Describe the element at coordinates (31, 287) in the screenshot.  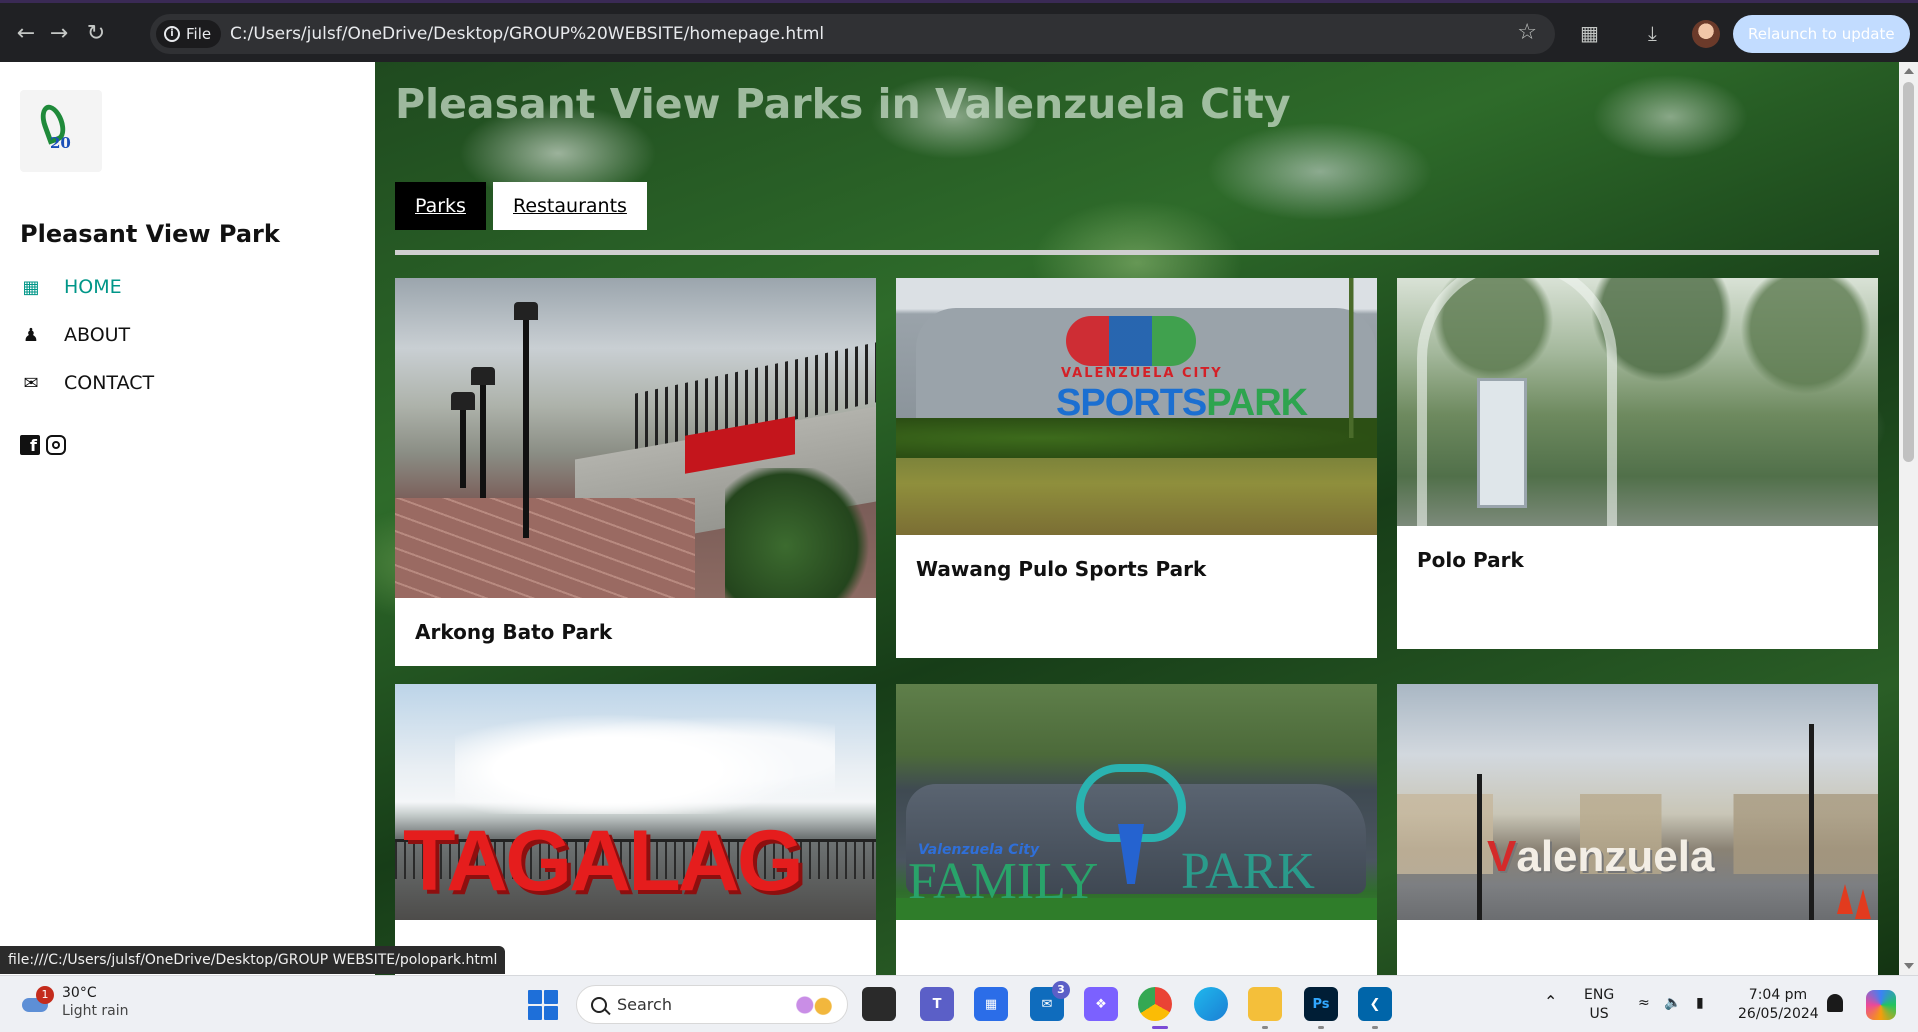
I see `grid-icon: ▦` at that location.